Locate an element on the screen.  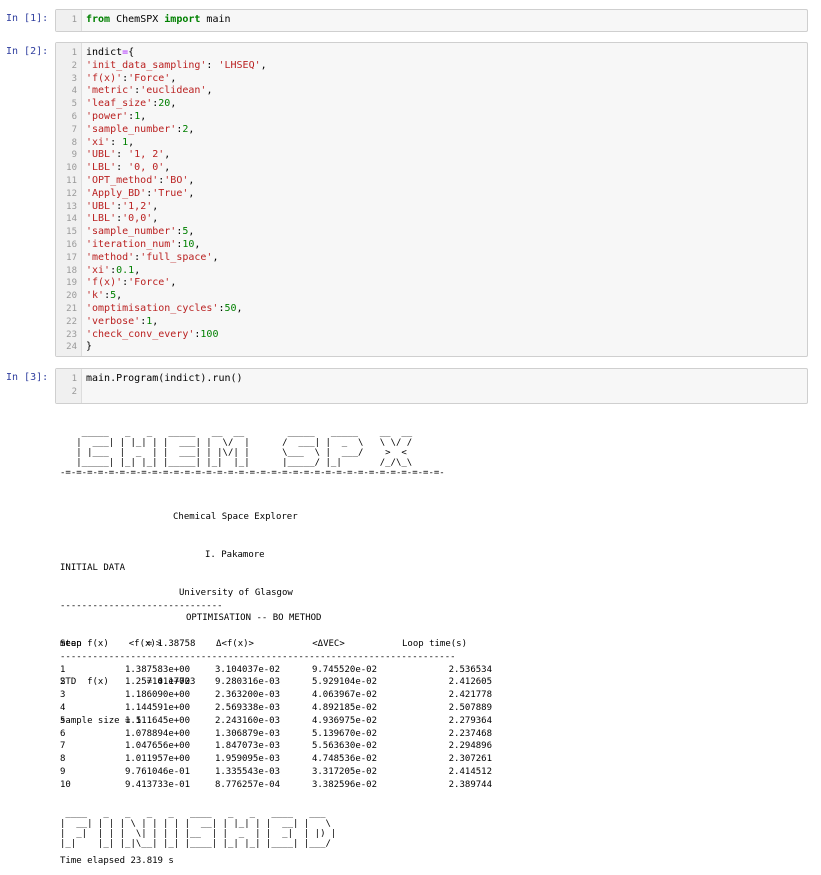
table-cell: 2.414512 is located at coordinates (470, 771).